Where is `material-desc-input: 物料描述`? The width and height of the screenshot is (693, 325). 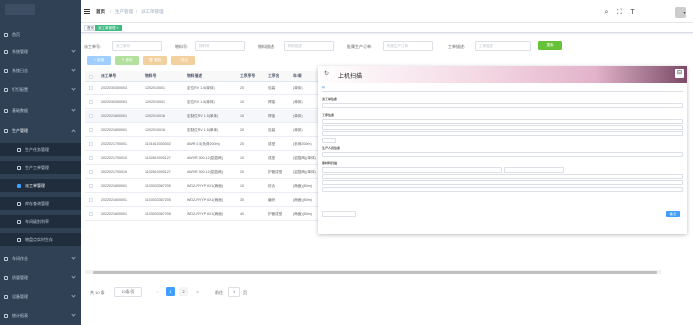 material-desc-input: 物料描述 is located at coordinates (309, 46).